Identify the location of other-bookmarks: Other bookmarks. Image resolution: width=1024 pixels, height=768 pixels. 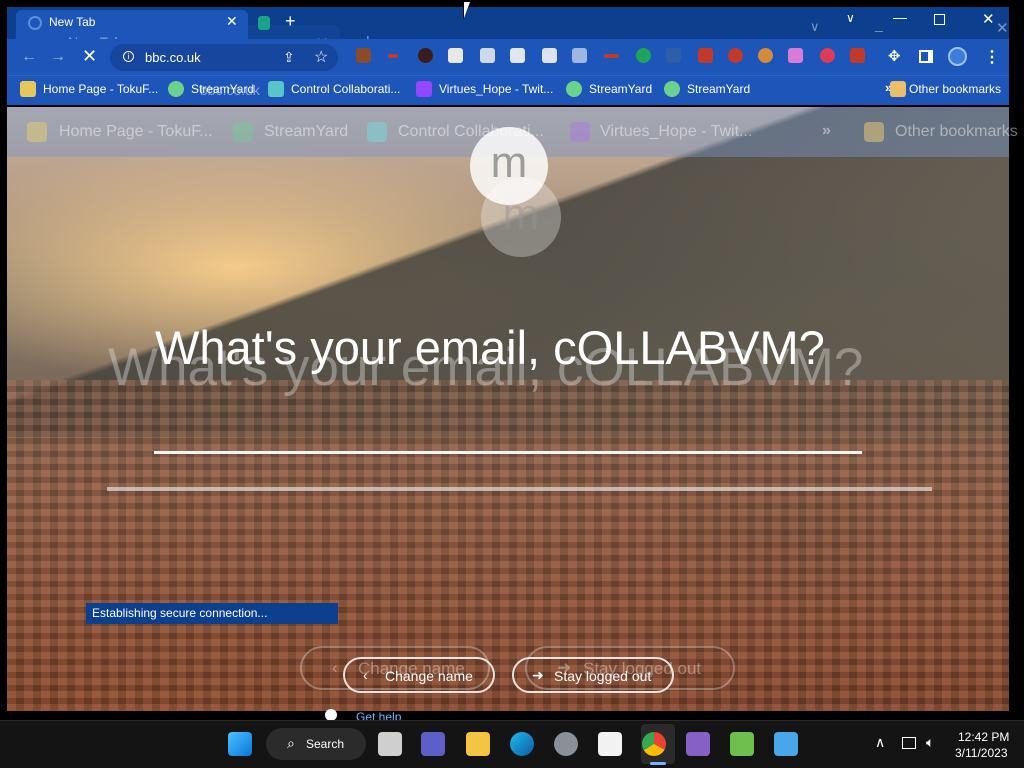
(955, 89).